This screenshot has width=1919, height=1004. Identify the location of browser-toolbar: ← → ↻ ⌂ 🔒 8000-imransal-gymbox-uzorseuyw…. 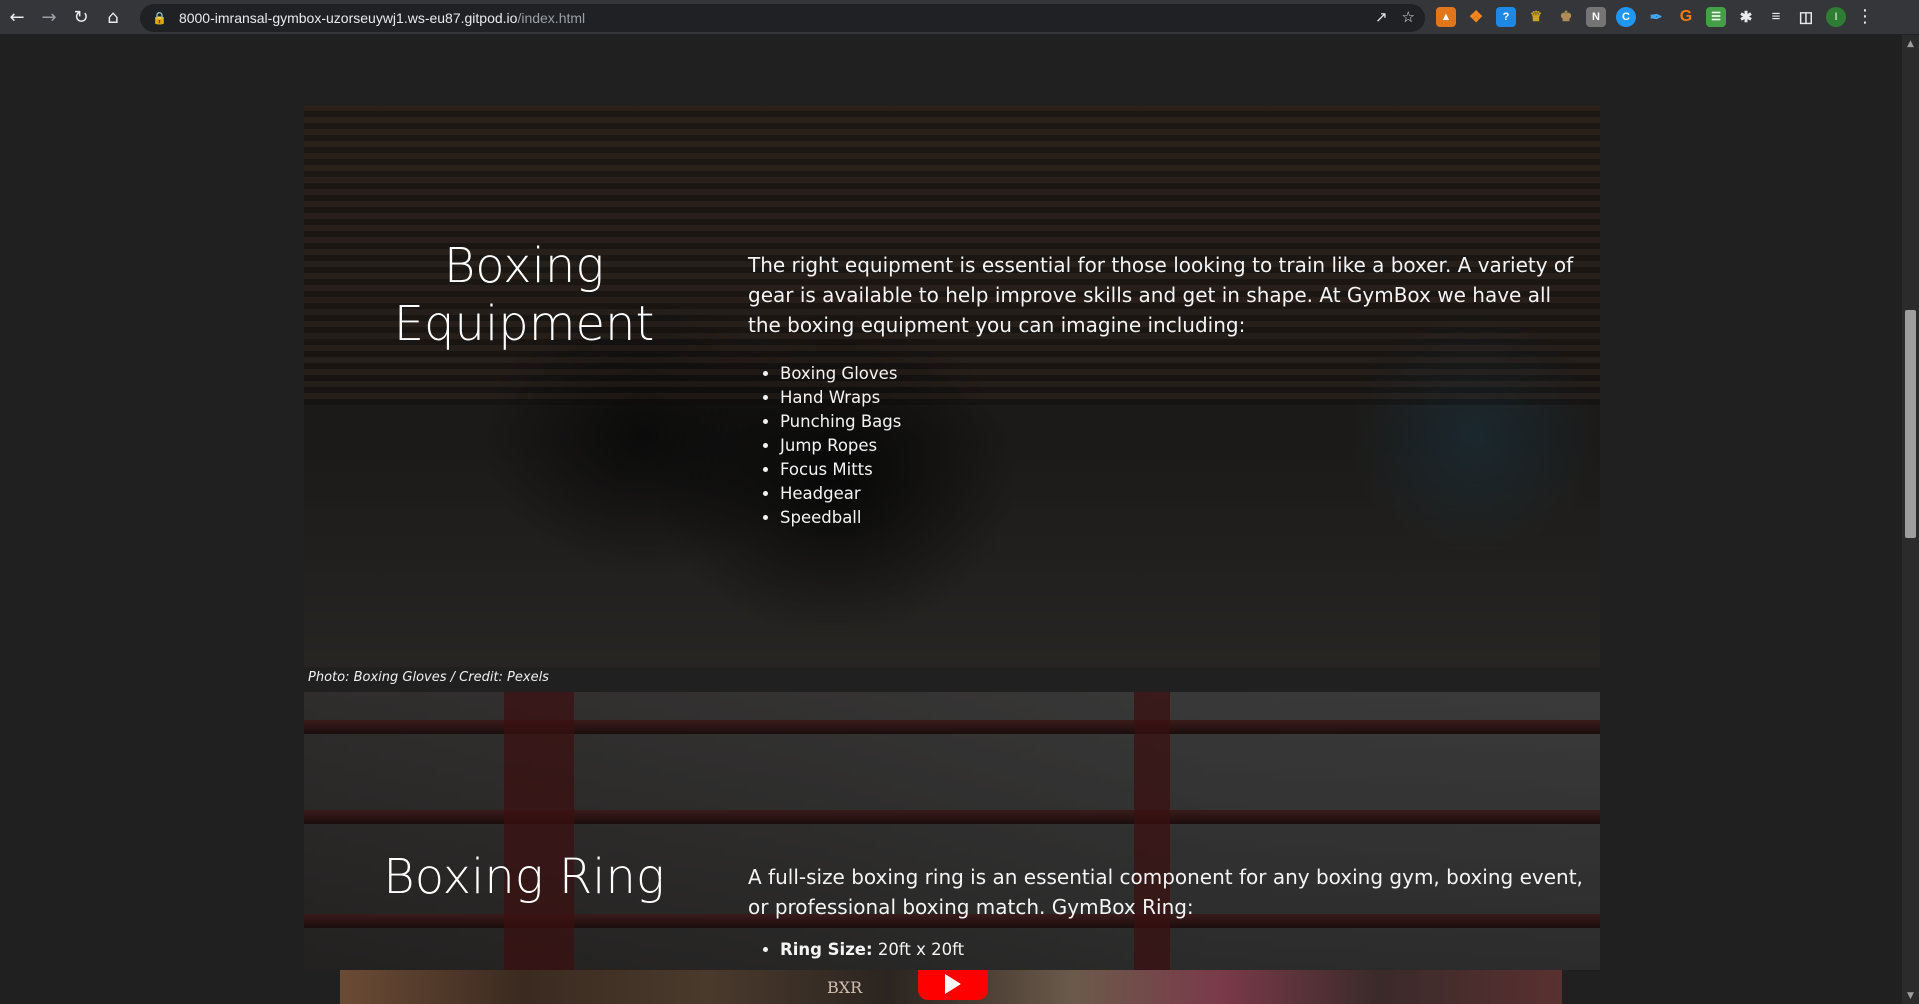
(959, 17).